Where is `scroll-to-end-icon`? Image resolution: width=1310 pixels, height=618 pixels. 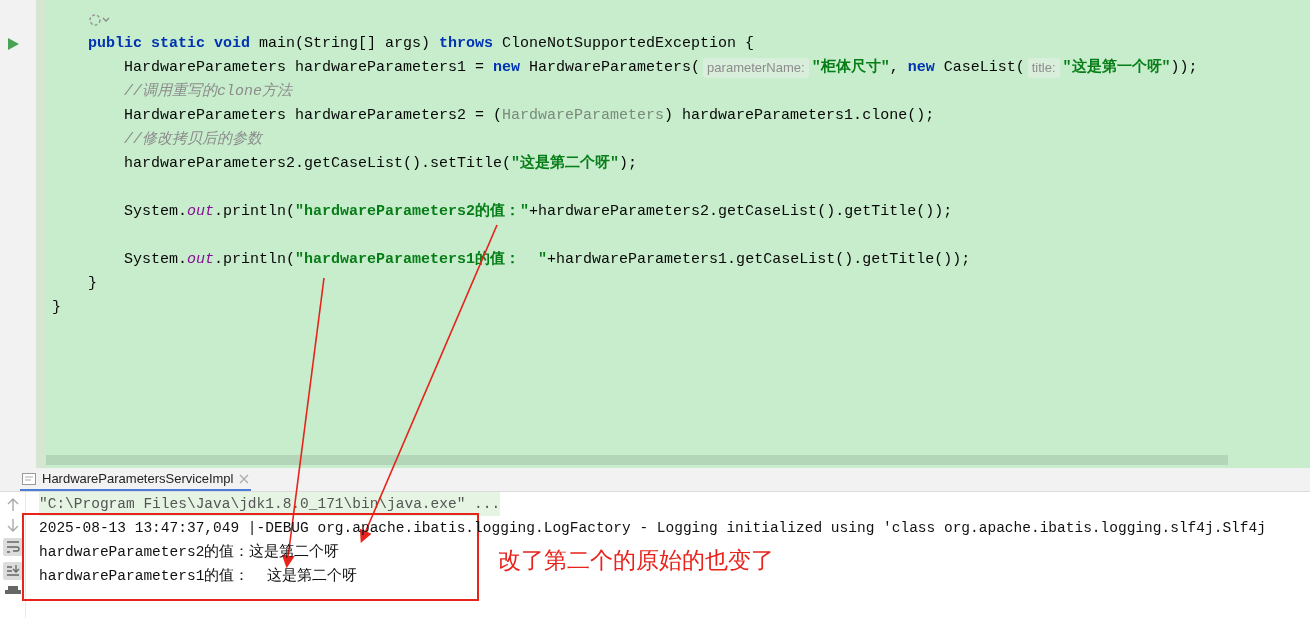
scroll-to-end-icon is located at coordinates (12, 571).